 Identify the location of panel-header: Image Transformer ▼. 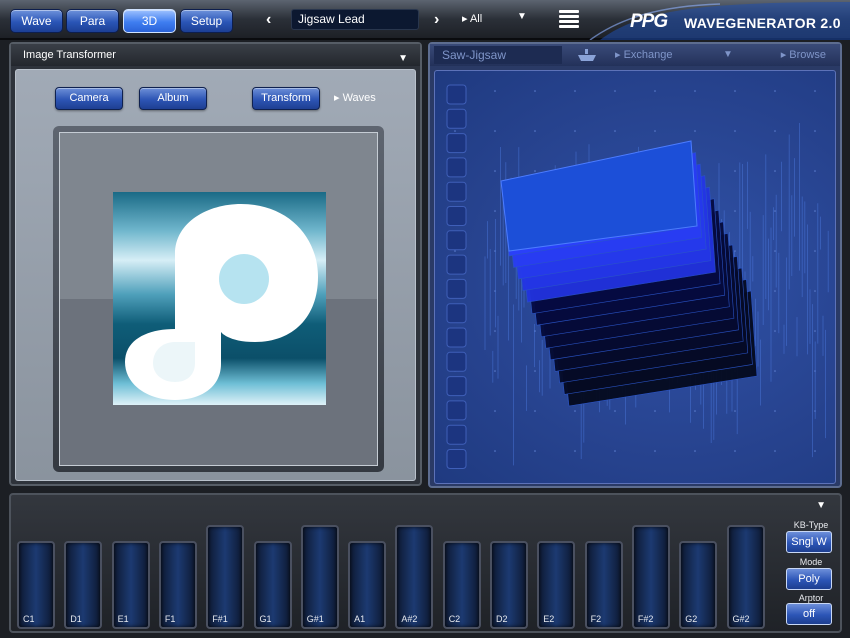
(215, 55).